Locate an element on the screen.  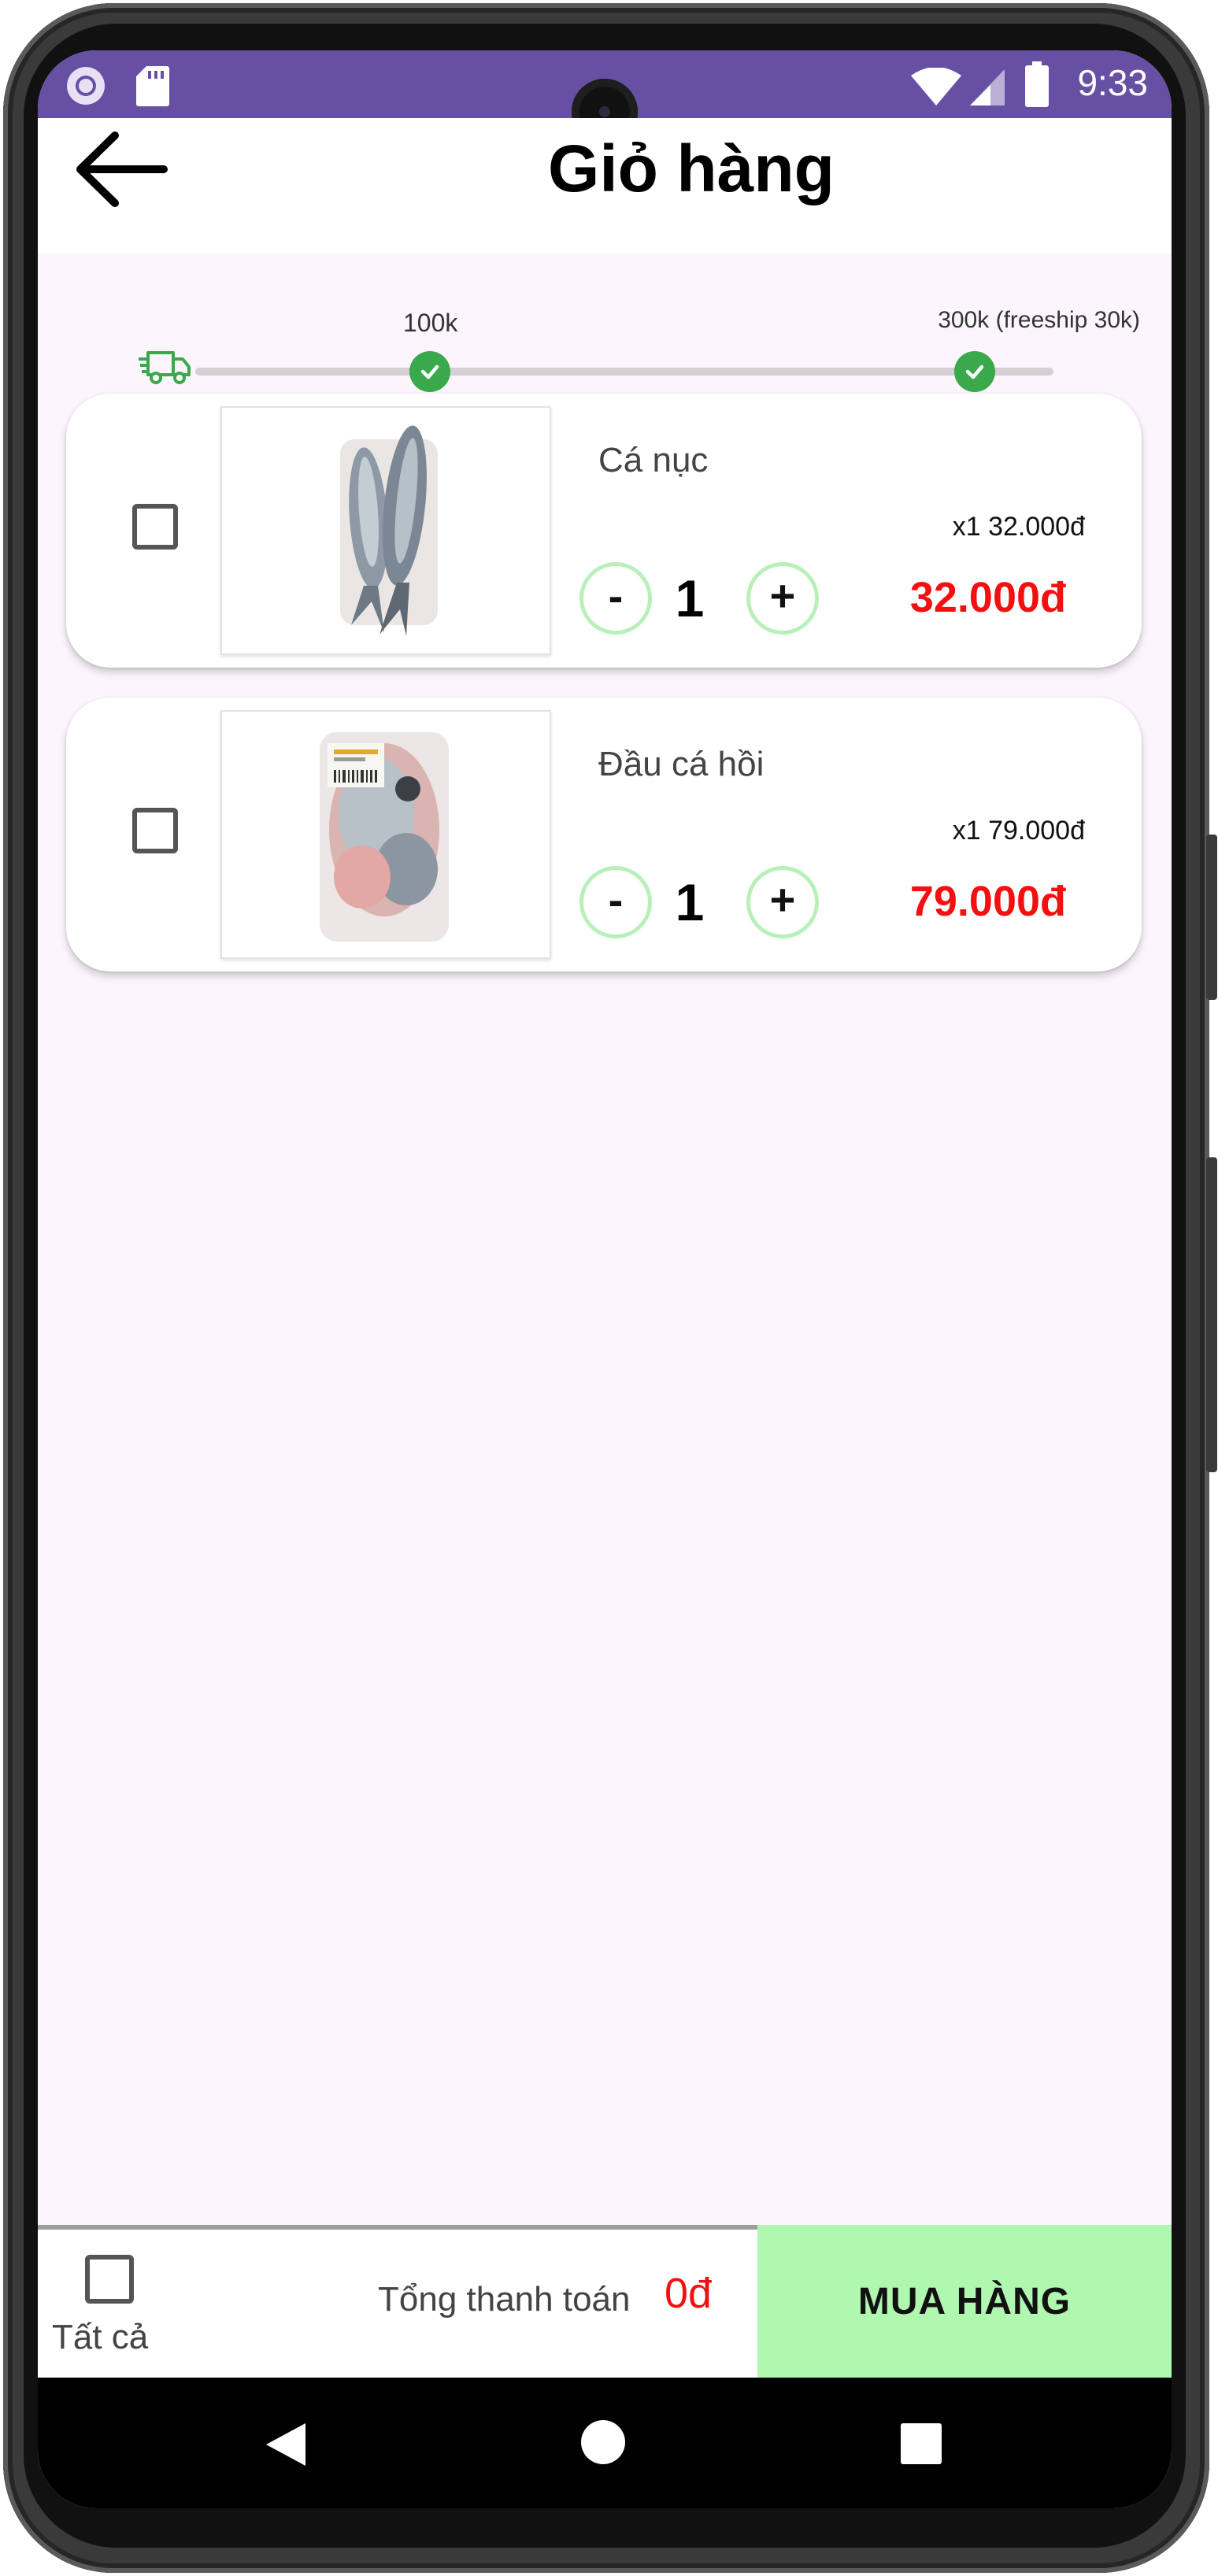
item-name: Cá nục is located at coordinates (653, 460).